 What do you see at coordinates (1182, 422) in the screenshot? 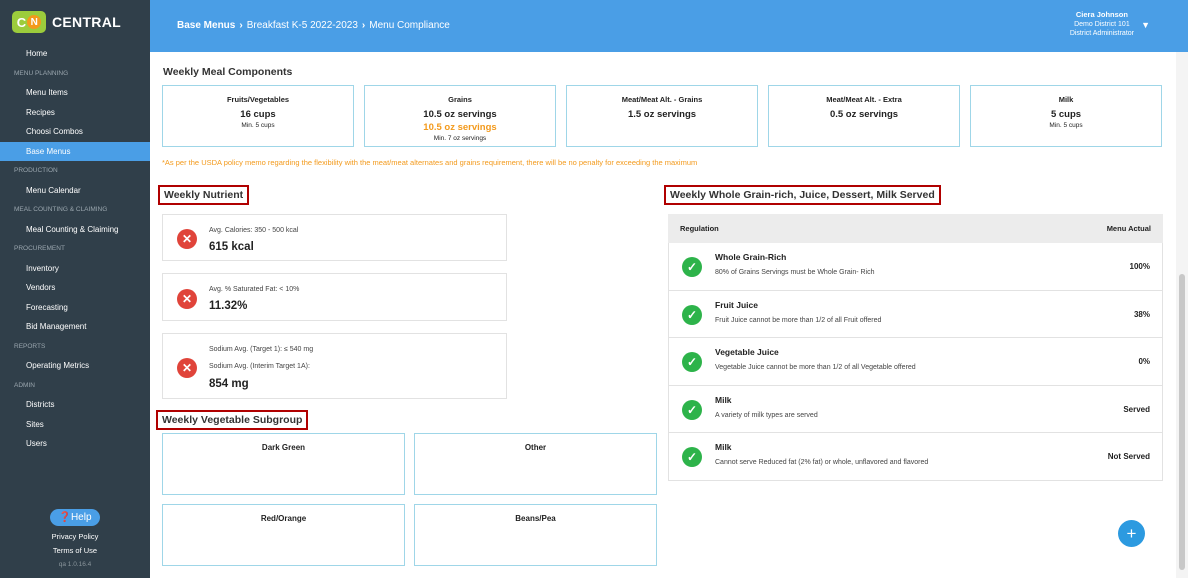
I see `scrollbar-thumb` at bounding box center [1182, 422].